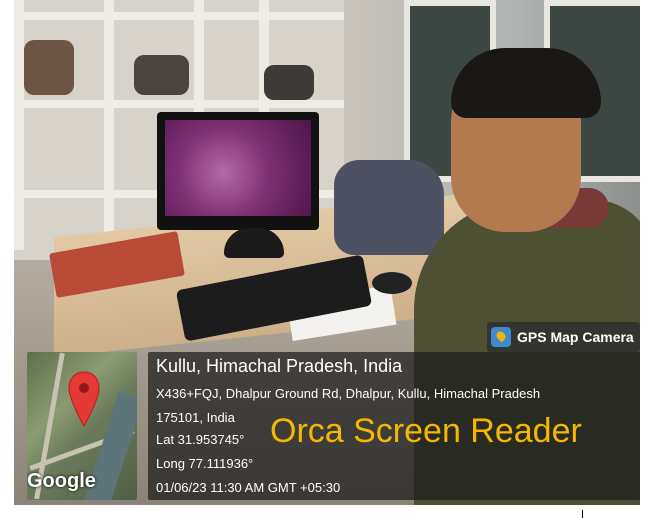 This screenshot has height=518, width=653. What do you see at coordinates (200, 439) in the screenshot?
I see `latitude: Lat 31.953745°` at bounding box center [200, 439].